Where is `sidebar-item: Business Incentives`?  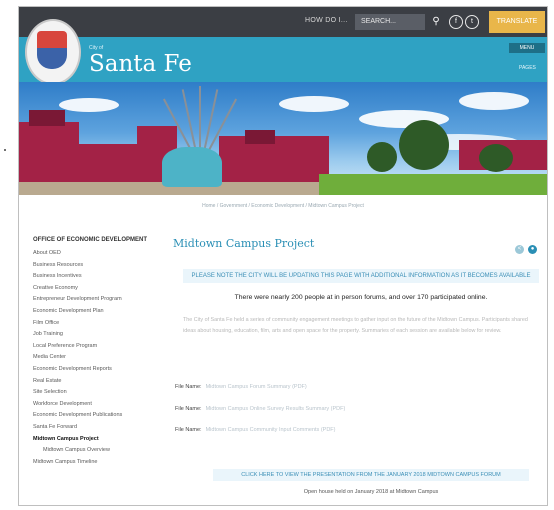
sidebar-item: Business Incentives is located at coordinates (98, 277).